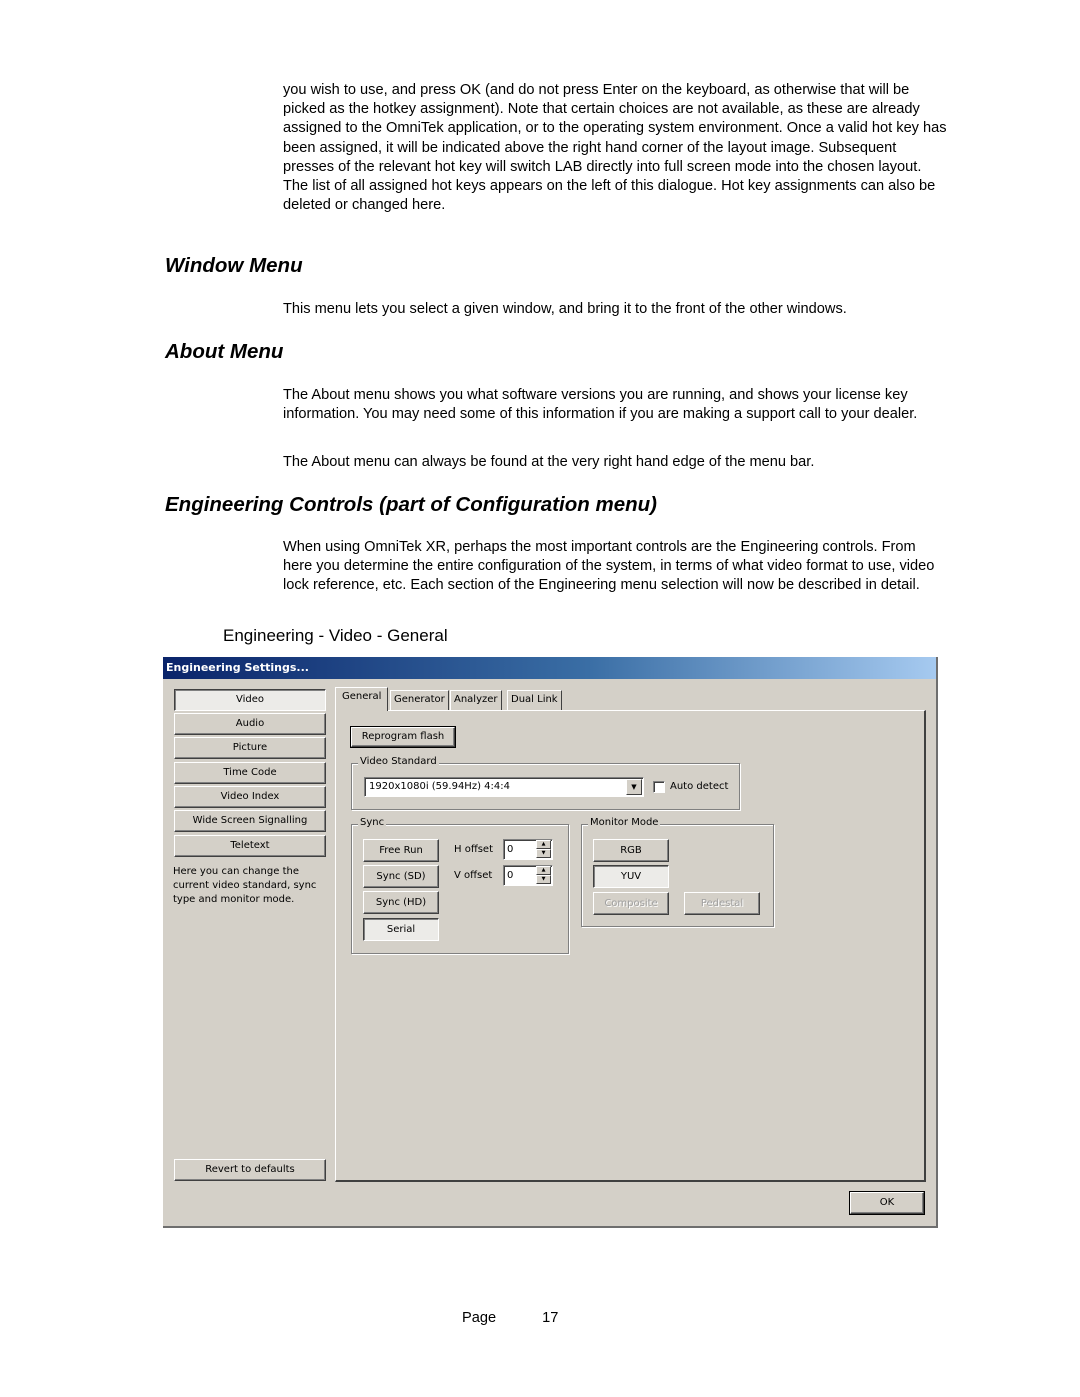 Image resolution: width=1080 pixels, height=1397 pixels. What do you see at coordinates (224, 351) in the screenshot?
I see `section-heading-about-menu: About Menu` at bounding box center [224, 351].